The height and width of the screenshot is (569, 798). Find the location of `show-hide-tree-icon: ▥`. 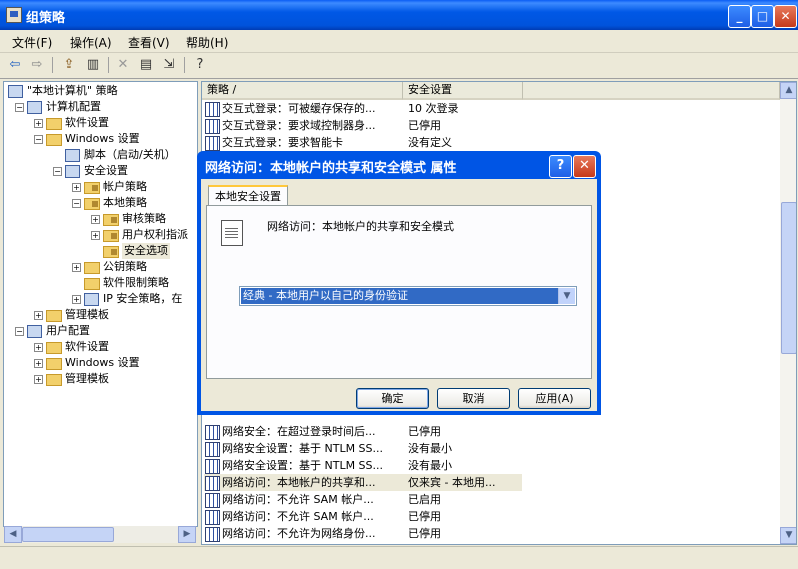

show-hide-tree-icon: ▥ is located at coordinates (93, 65).